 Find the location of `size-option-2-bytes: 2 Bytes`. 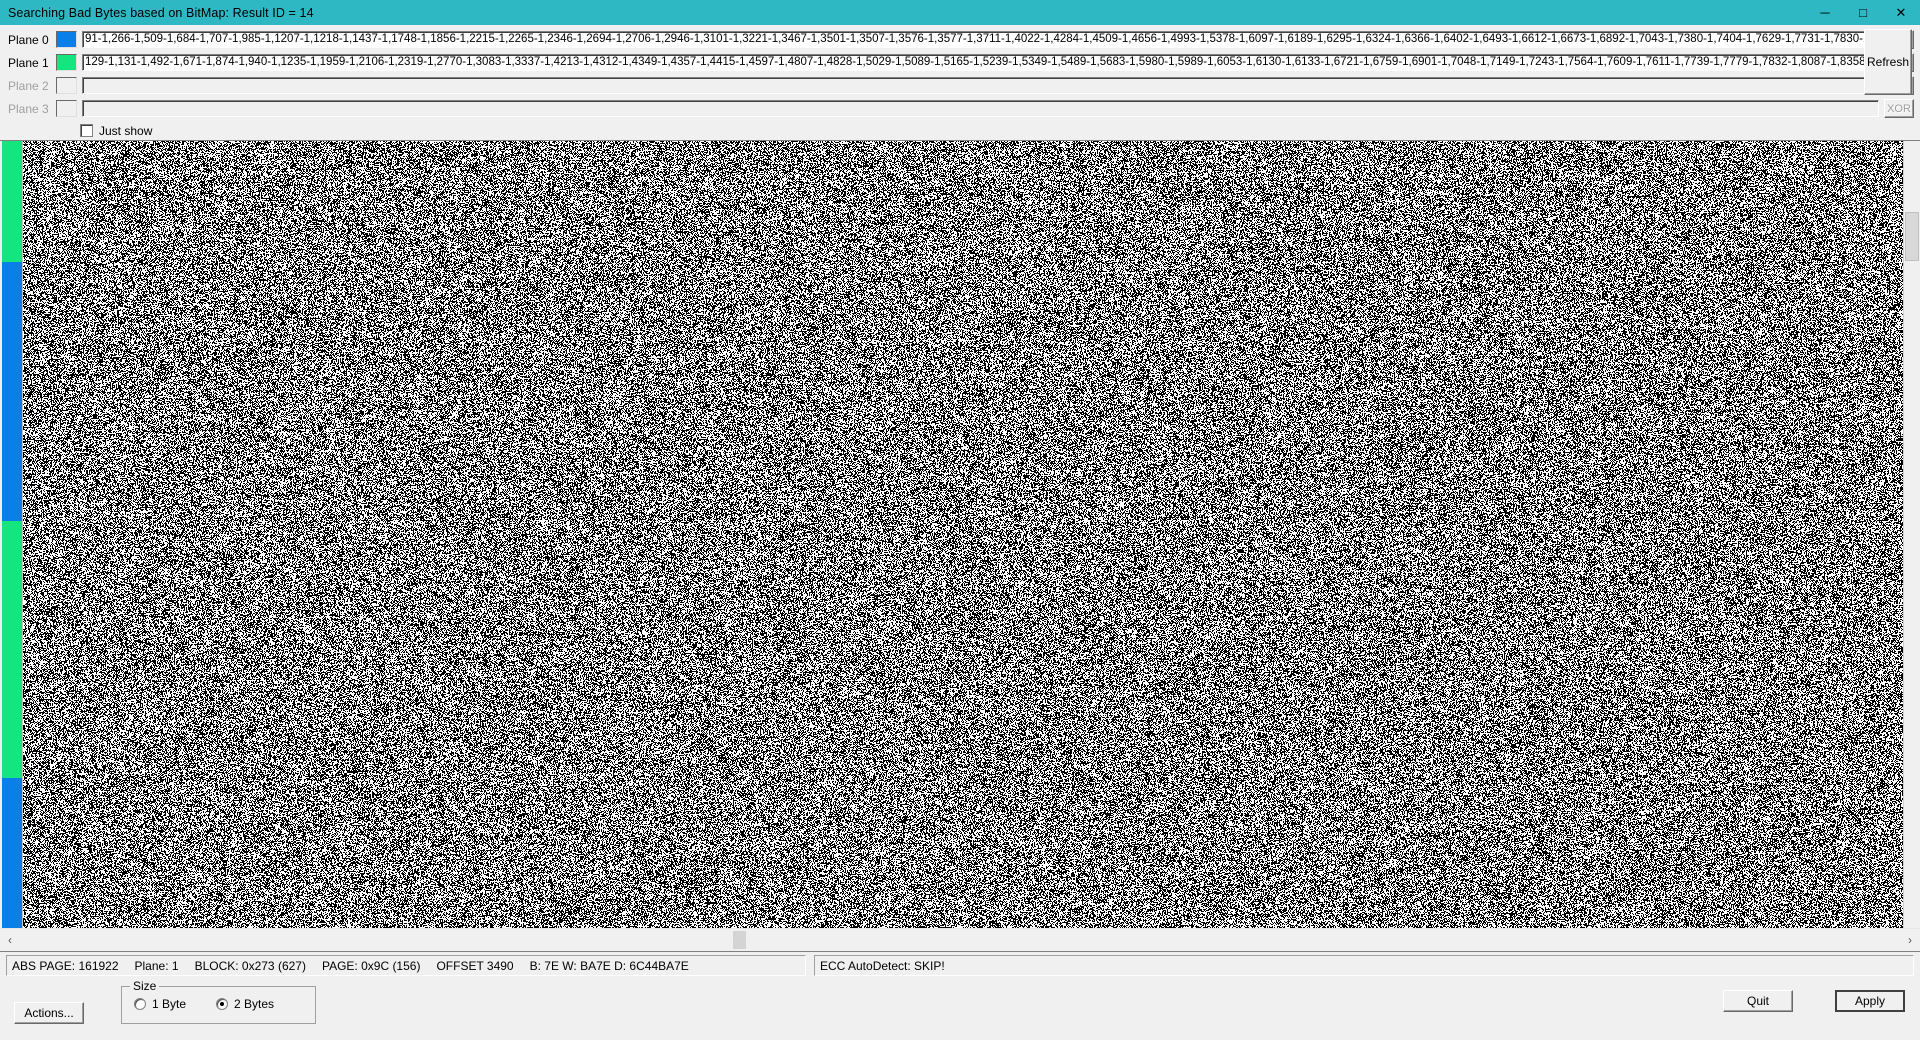

size-option-2-bytes: 2 Bytes is located at coordinates (245, 1004).